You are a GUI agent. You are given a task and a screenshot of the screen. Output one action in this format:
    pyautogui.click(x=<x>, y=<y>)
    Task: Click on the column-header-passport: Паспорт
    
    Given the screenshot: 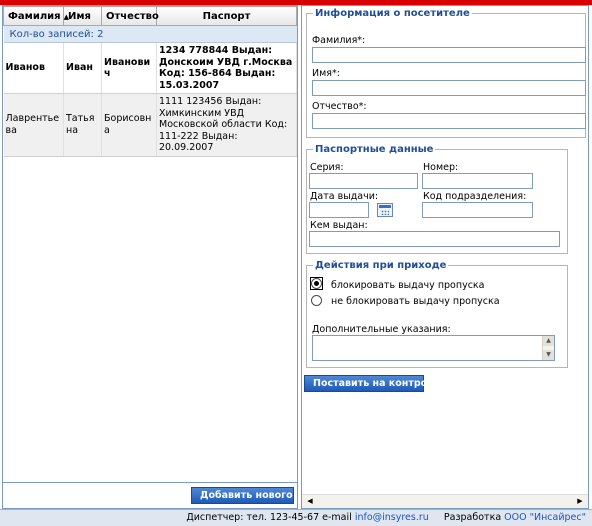 What is the action you would take?
    pyautogui.click(x=226, y=16)
    